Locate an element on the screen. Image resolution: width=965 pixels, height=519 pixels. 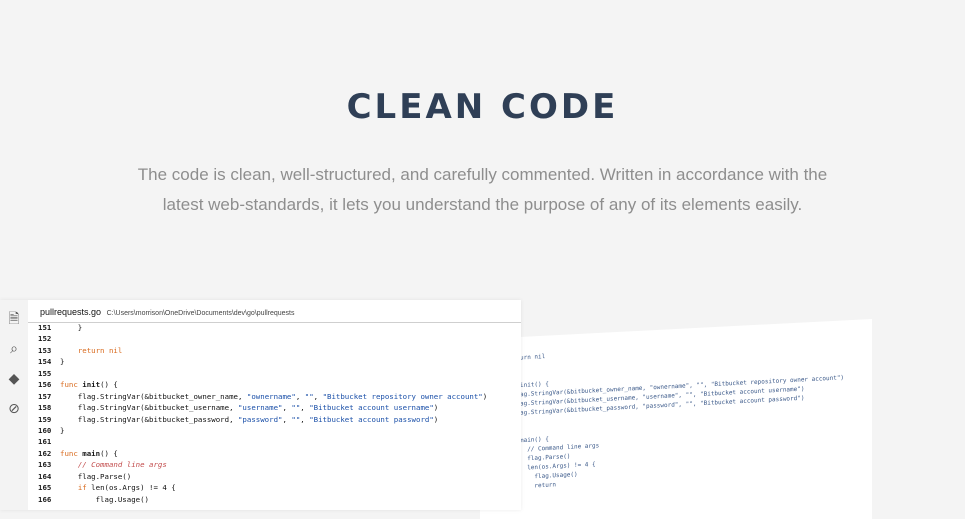
code-line: 165 if len(os.Args) != 4 { is located at coordinates (274, 487).